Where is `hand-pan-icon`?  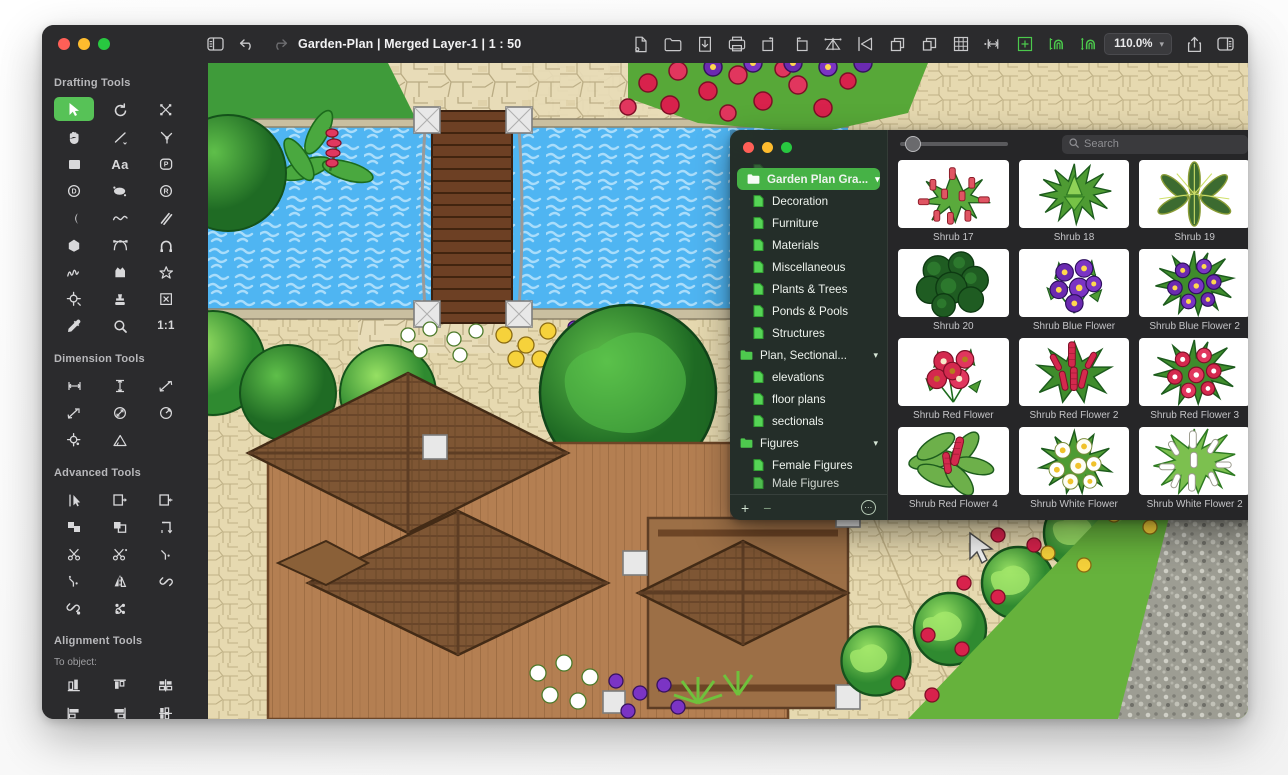
hand-pan-icon is located at coordinates (74, 137).